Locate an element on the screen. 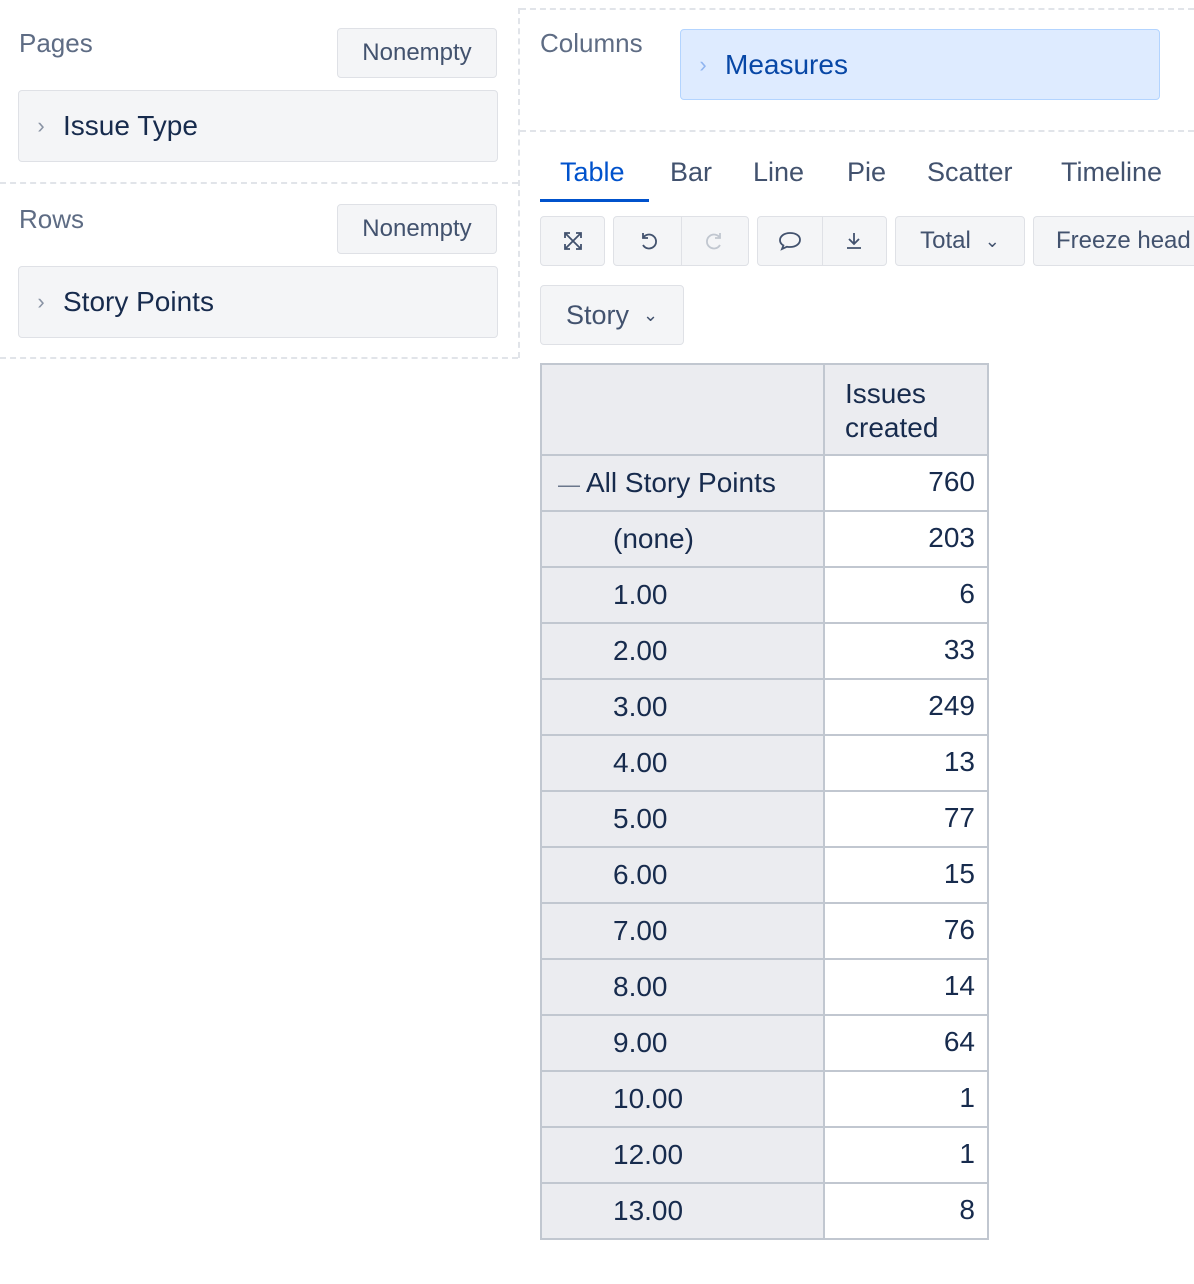 The image size is (1194, 1284). table-row: (none) 203 is located at coordinates (764, 539).